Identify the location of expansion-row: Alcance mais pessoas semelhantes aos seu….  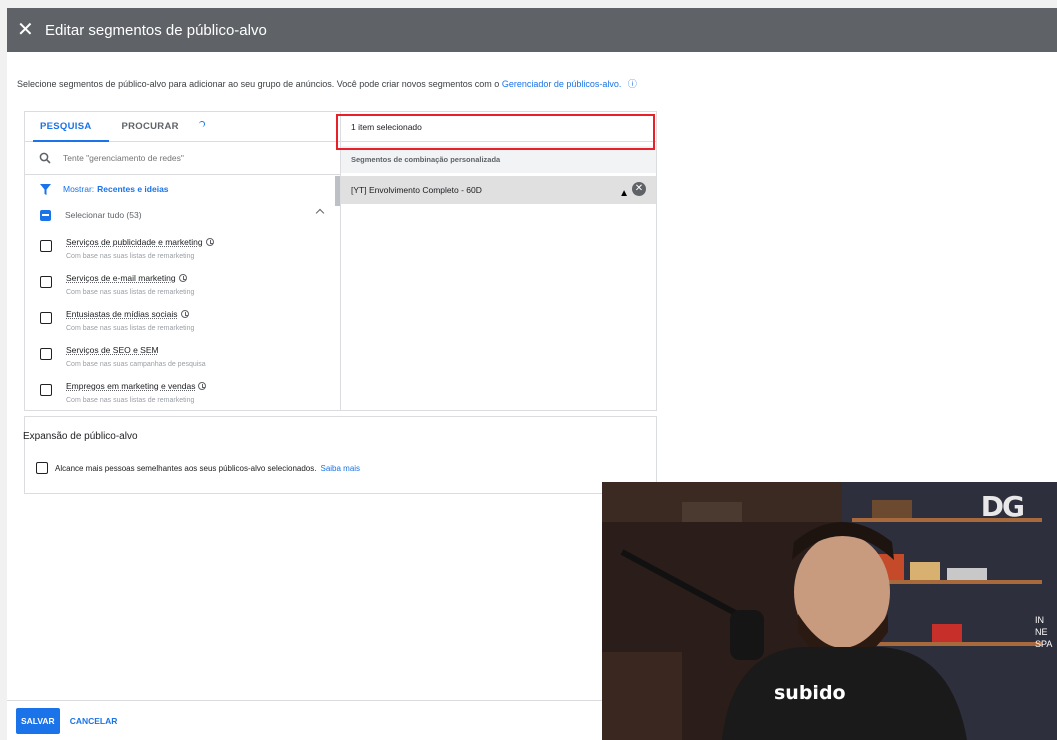
(346, 468).